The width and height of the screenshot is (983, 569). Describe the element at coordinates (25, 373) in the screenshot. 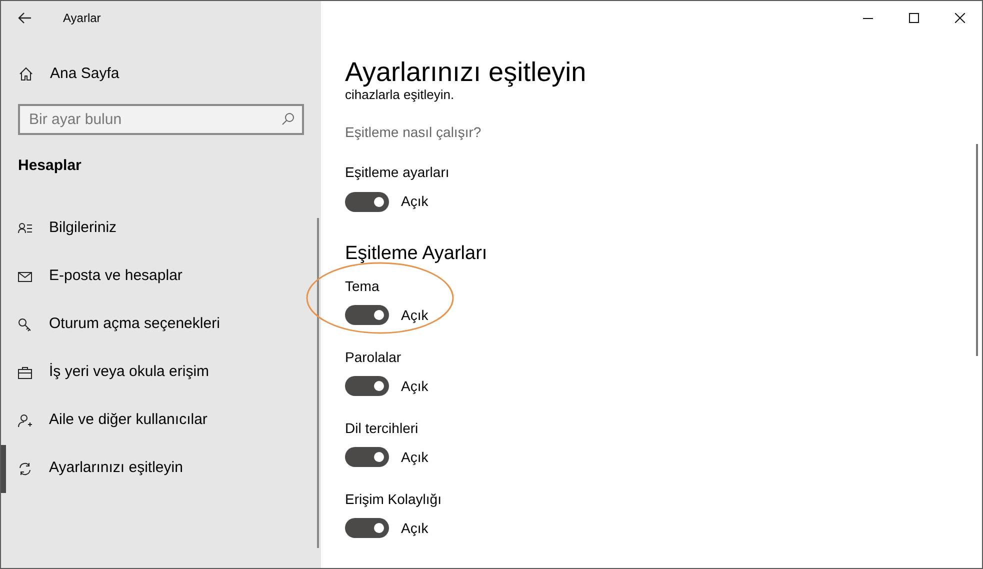

I see `briefcase-icon` at that location.